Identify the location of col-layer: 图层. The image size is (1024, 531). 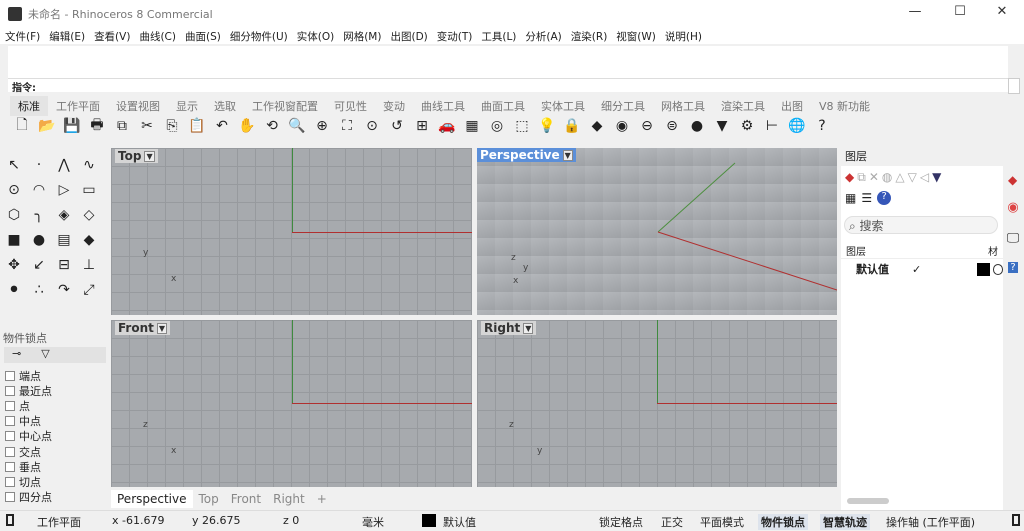
(856, 250).